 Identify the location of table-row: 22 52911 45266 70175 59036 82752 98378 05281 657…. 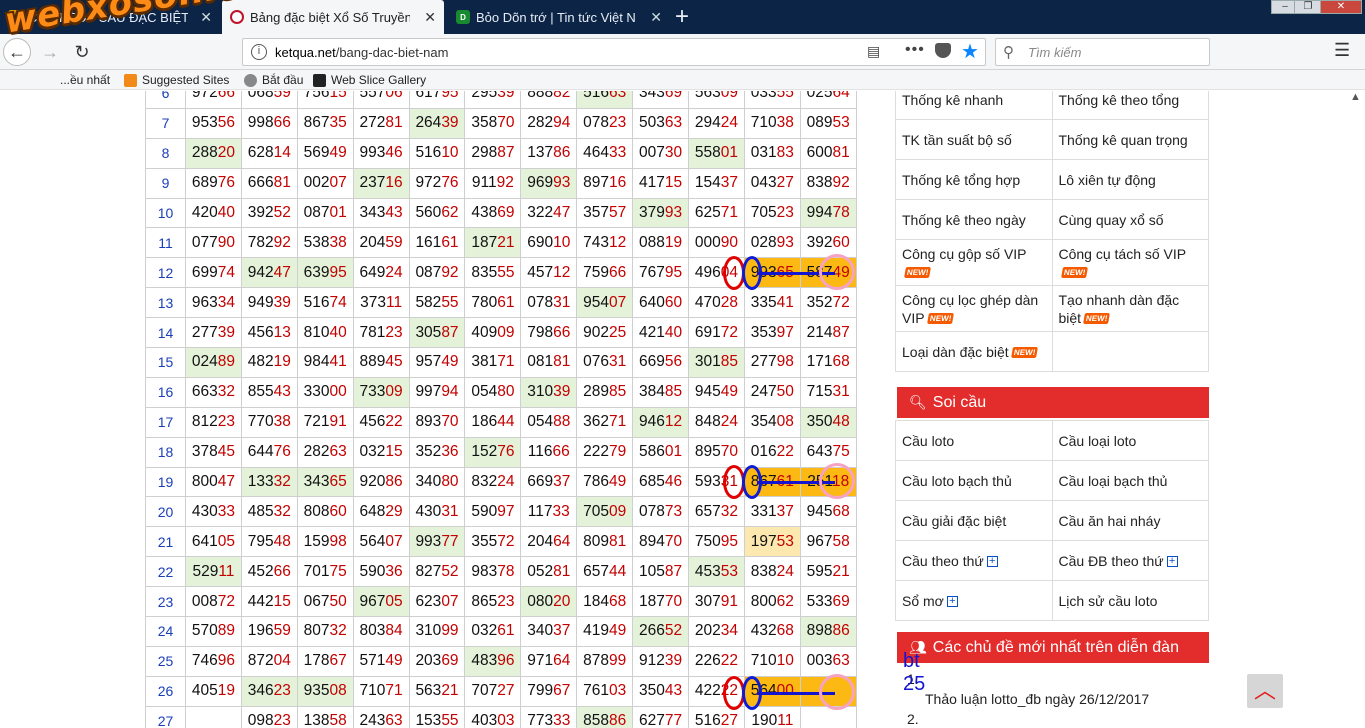
(501, 572).